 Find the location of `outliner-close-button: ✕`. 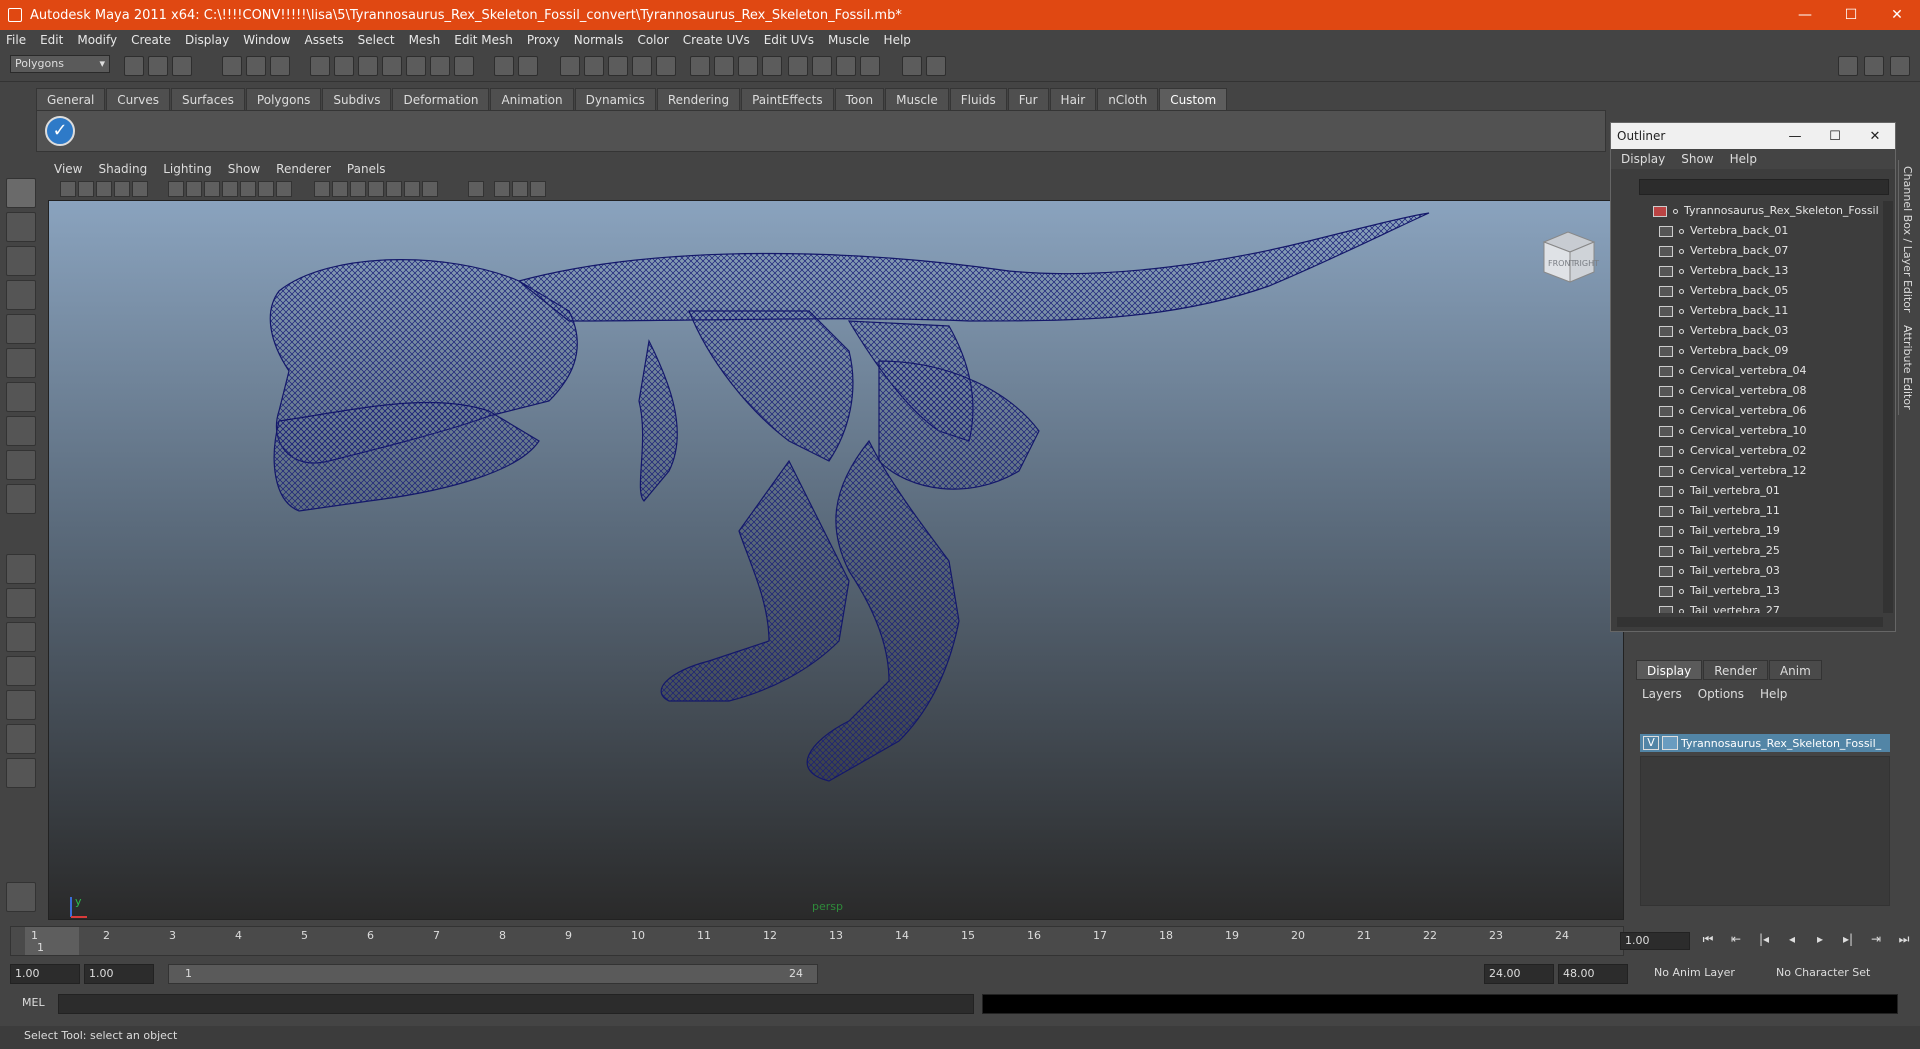

outliner-close-button: ✕ is located at coordinates (1875, 136).